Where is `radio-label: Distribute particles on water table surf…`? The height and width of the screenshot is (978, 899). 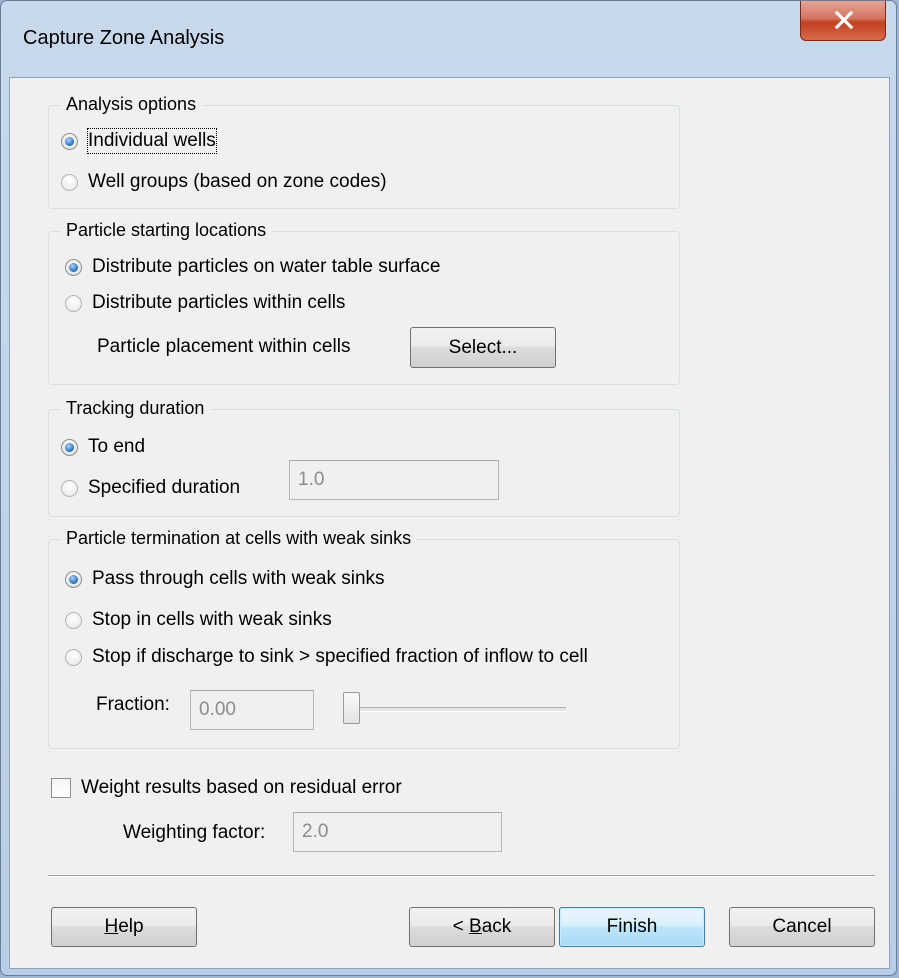 radio-label: Distribute particles on water table surf… is located at coordinates (266, 266).